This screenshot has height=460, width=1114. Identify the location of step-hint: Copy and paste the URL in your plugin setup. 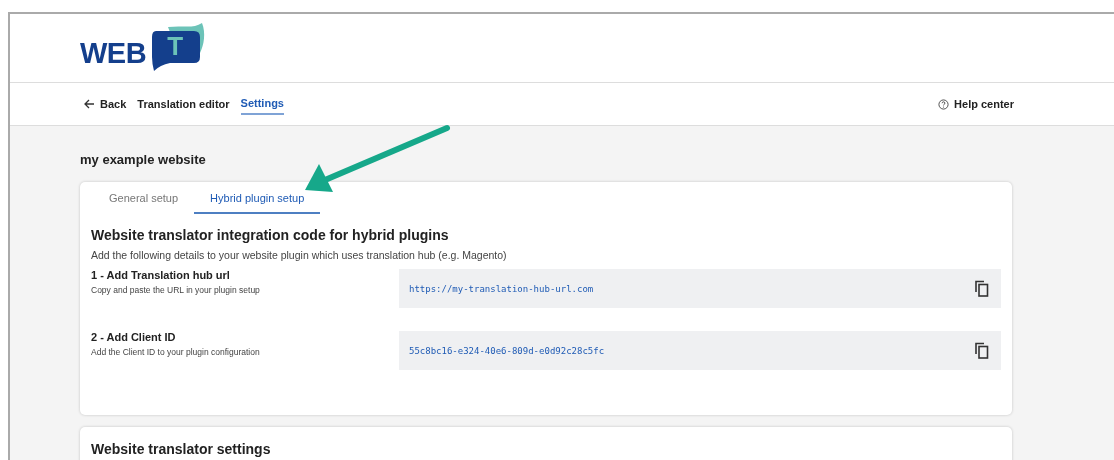
(176, 290).